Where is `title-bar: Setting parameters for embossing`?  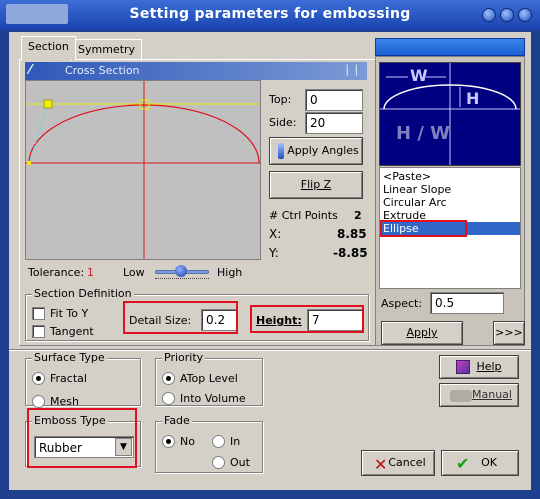
title-bar: Setting parameters for embossing is located at coordinates (270, 15).